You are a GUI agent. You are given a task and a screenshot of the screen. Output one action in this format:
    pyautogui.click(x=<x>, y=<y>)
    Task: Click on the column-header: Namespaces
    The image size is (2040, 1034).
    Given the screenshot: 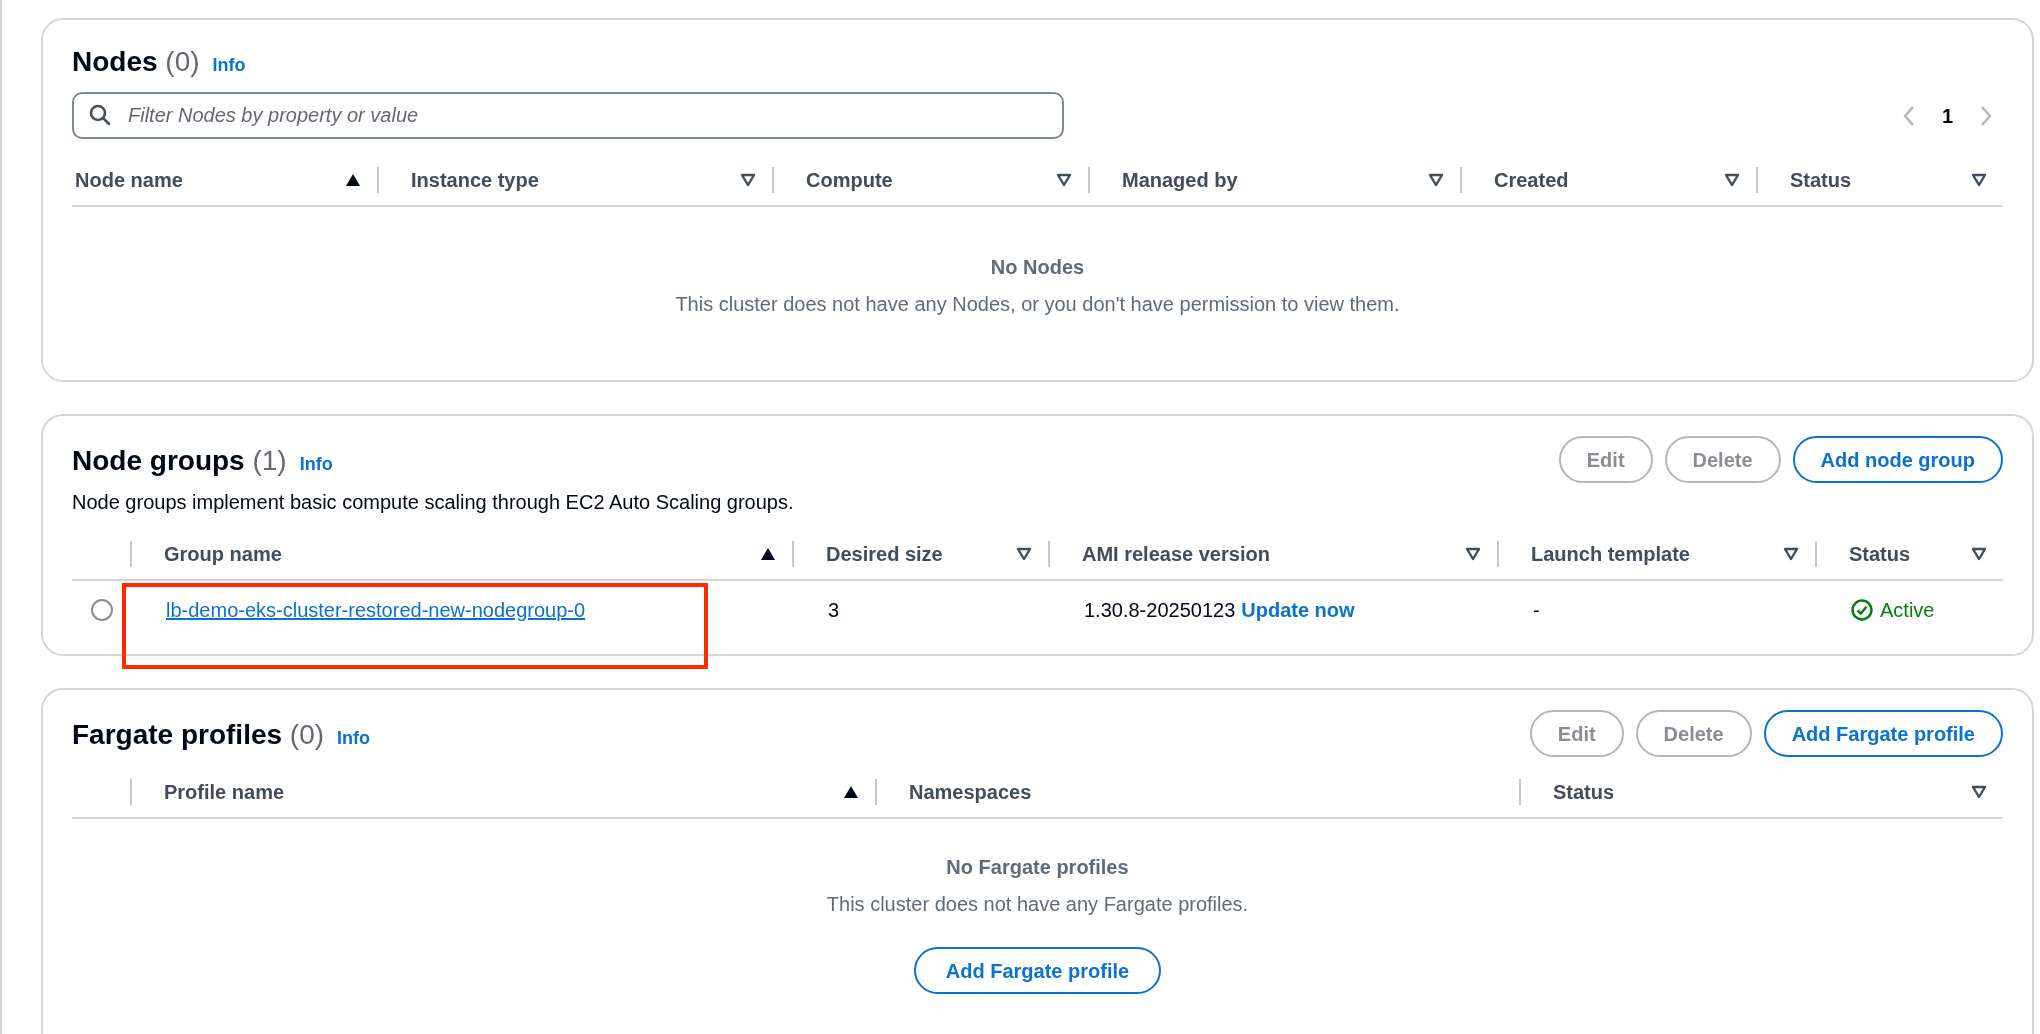 What is the action you would take?
    pyautogui.click(x=1206, y=792)
    